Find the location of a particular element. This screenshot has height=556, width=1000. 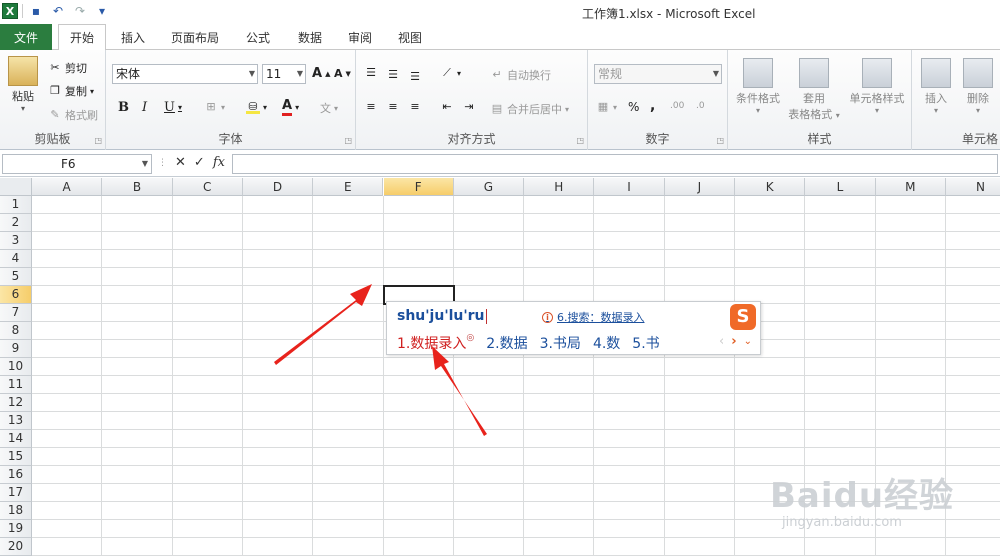

insert-function-button: fx is located at coordinates (219, 162).